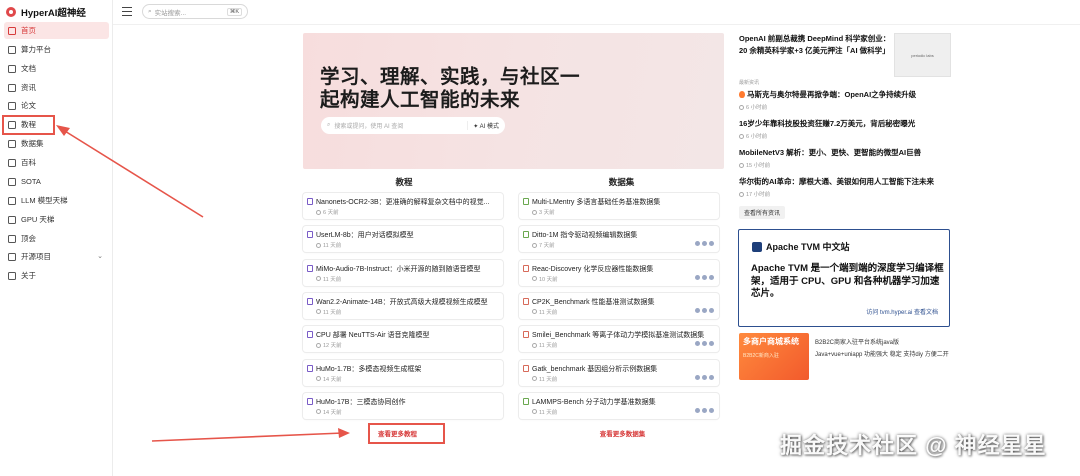  What do you see at coordinates (250, 435) in the screenshot?
I see `annotation-arrow-right` at bounding box center [250, 435].